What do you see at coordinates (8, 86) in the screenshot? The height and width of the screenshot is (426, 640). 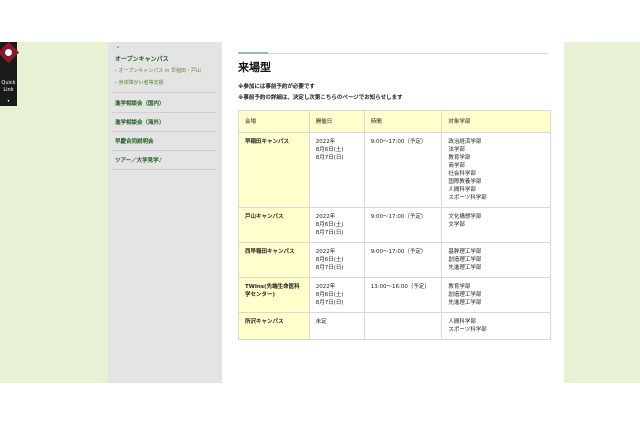 I see `quick-link-label: Quick Link` at bounding box center [8, 86].